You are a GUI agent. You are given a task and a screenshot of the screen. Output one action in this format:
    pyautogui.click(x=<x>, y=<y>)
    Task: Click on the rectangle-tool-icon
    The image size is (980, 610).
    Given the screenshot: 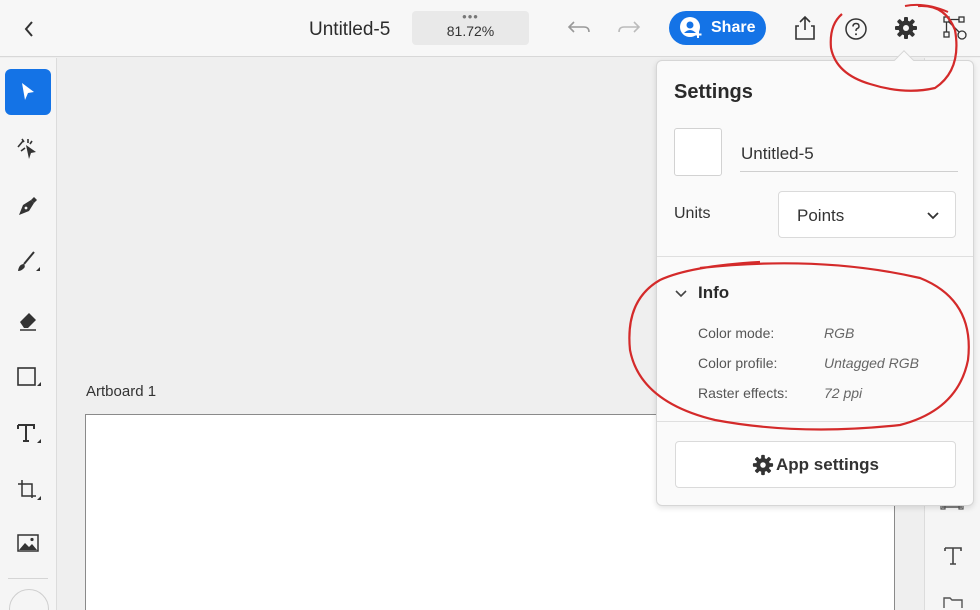 What is the action you would take?
    pyautogui.click(x=29, y=376)
    